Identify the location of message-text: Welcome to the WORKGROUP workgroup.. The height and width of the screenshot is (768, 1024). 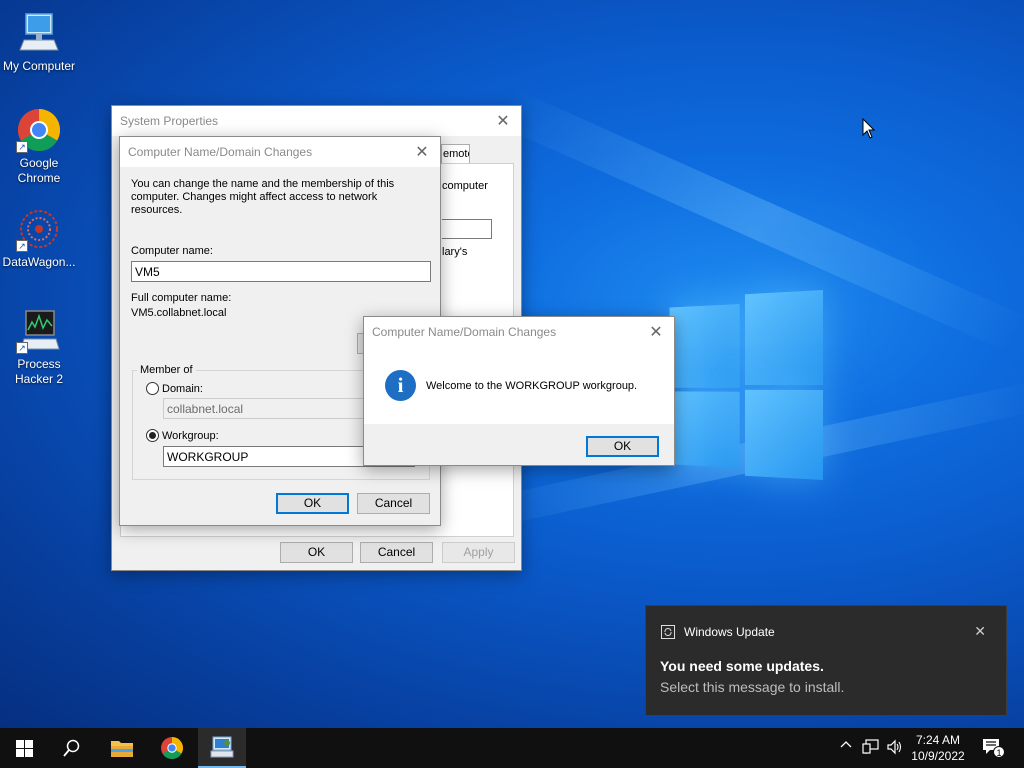
(532, 386).